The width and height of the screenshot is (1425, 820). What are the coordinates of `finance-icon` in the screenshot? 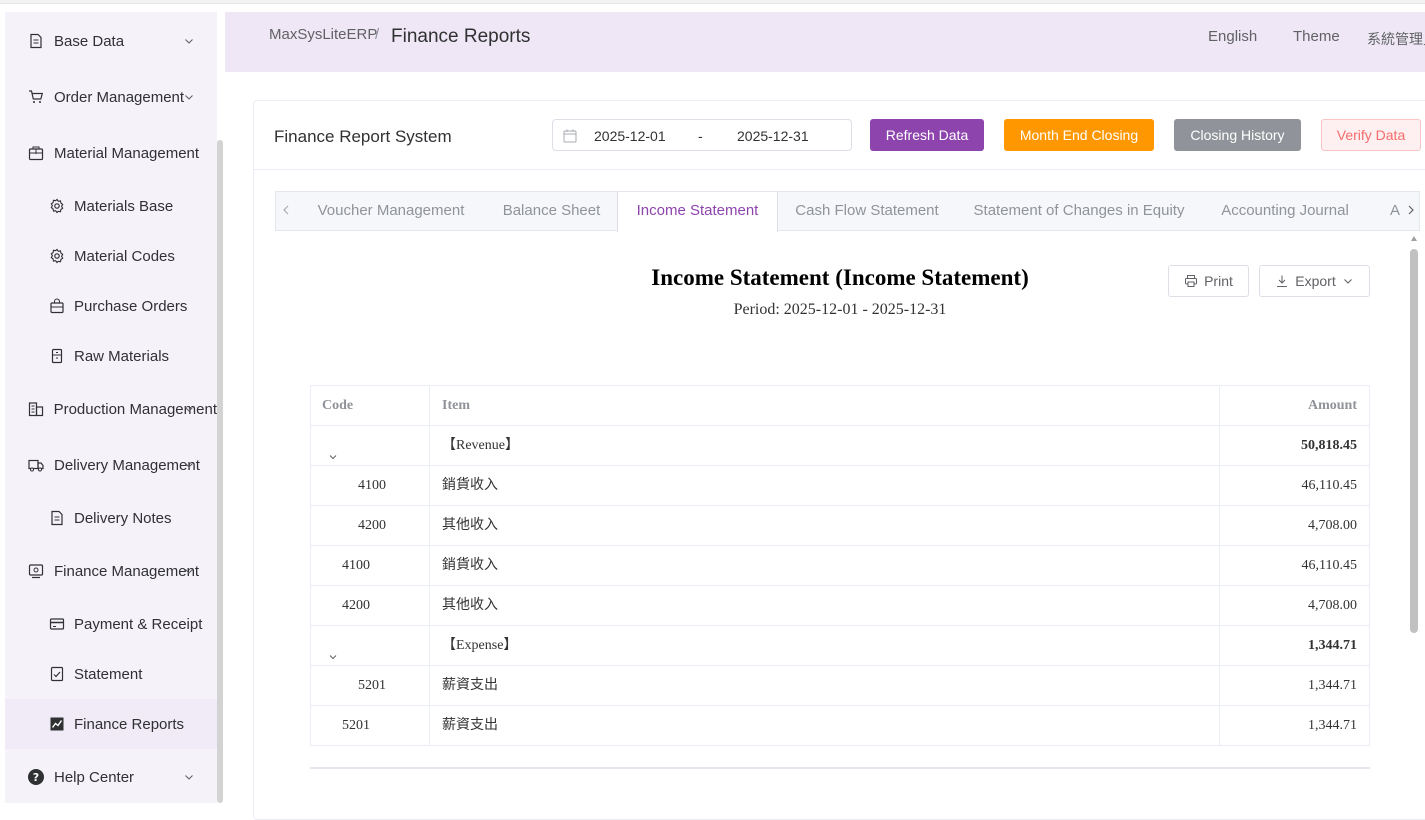 It's located at (36, 571).